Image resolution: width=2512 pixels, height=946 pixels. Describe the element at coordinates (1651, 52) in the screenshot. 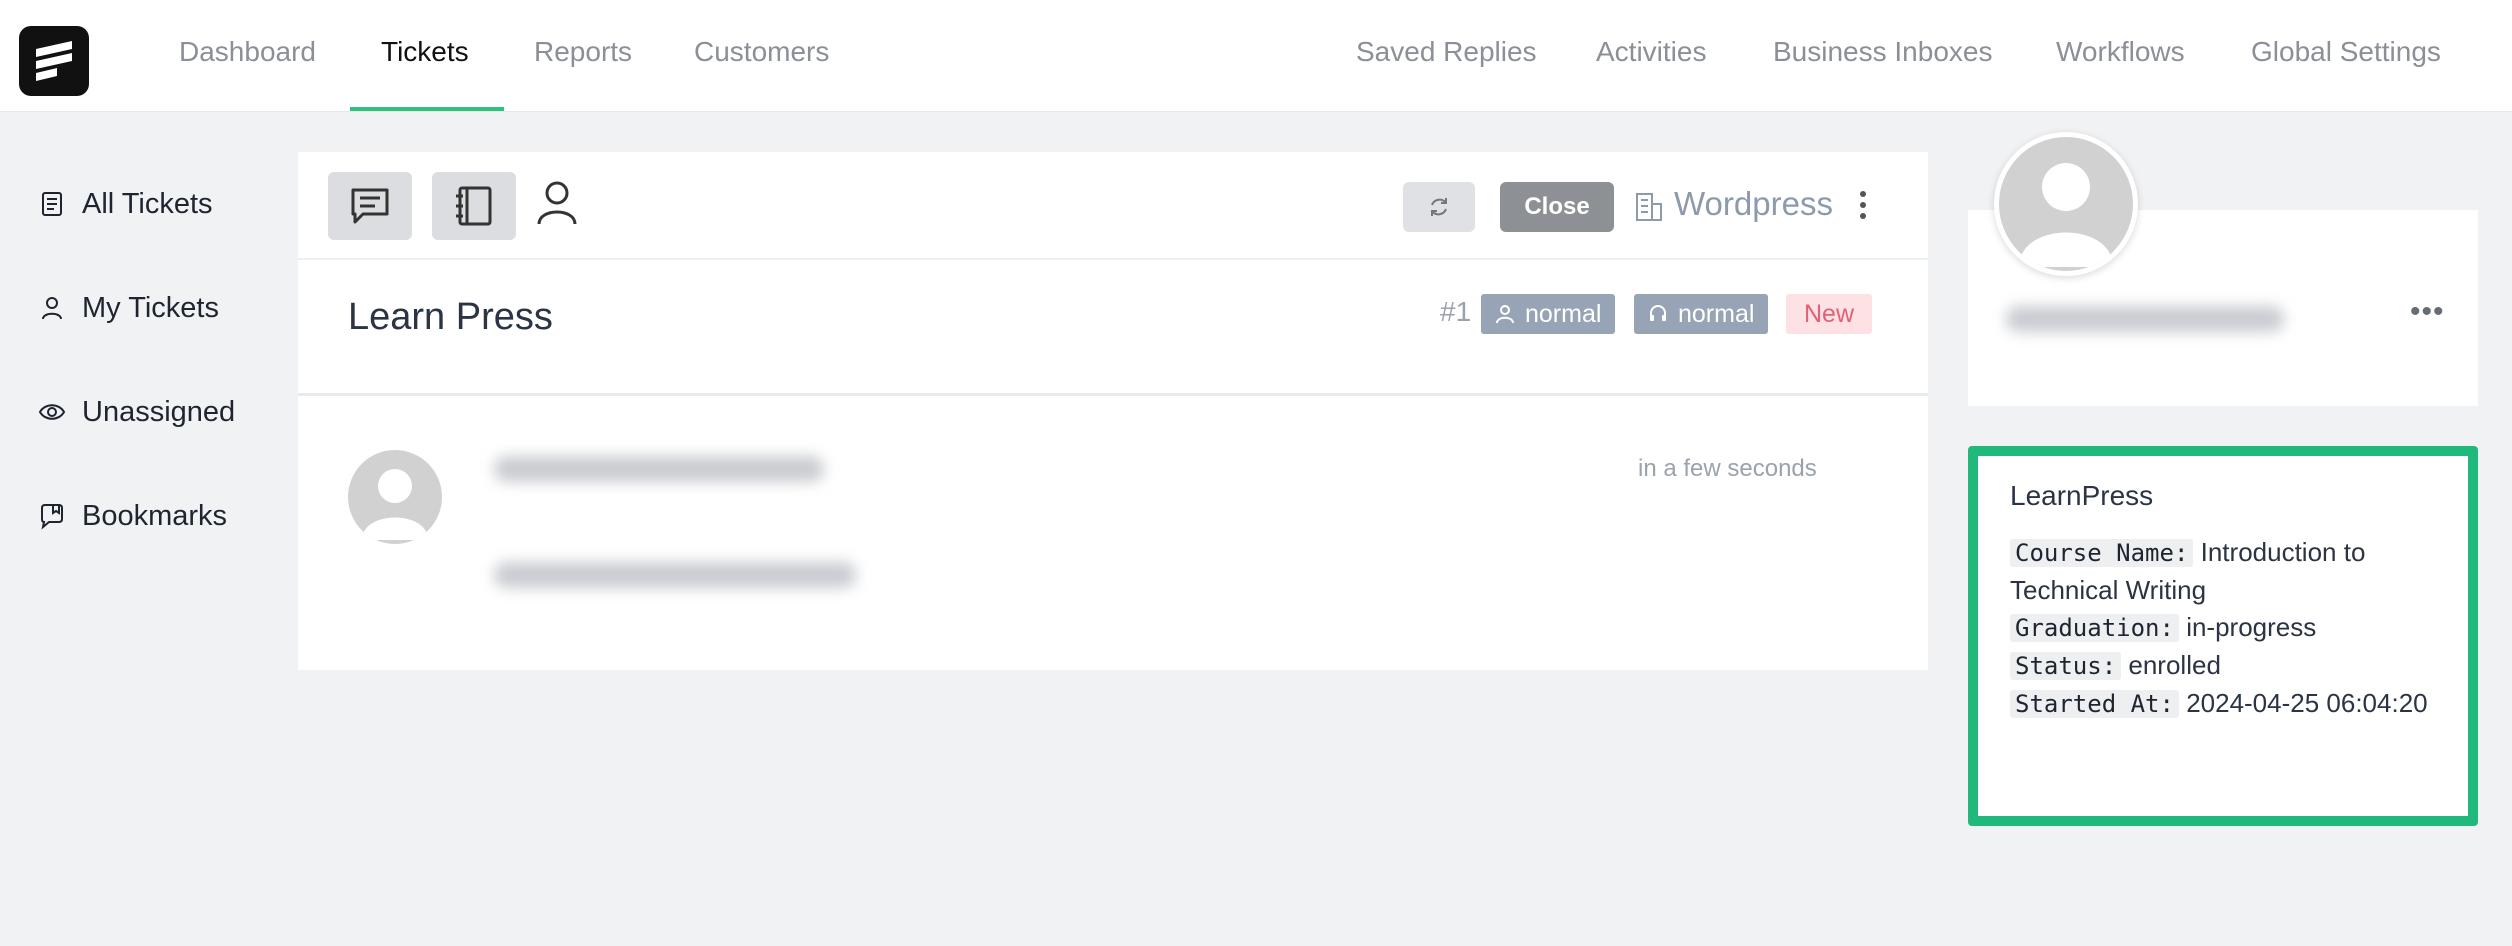

I see `nav-activities: Activities` at that location.